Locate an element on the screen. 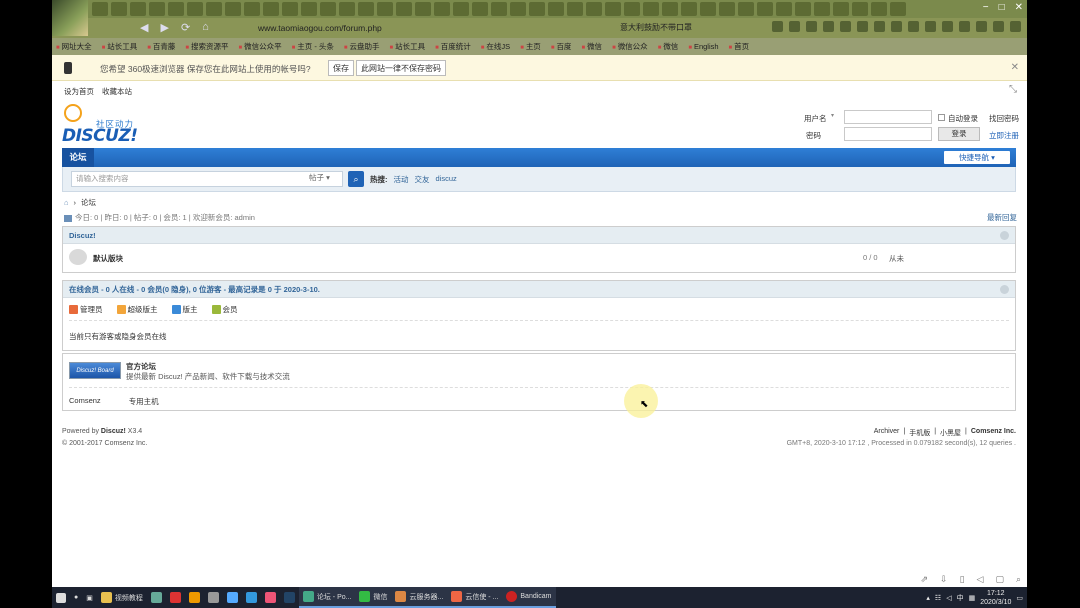 Image resolution: width=1080 pixels, height=608 pixels. close-icon: ✕ is located at coordinates (1015, 67).